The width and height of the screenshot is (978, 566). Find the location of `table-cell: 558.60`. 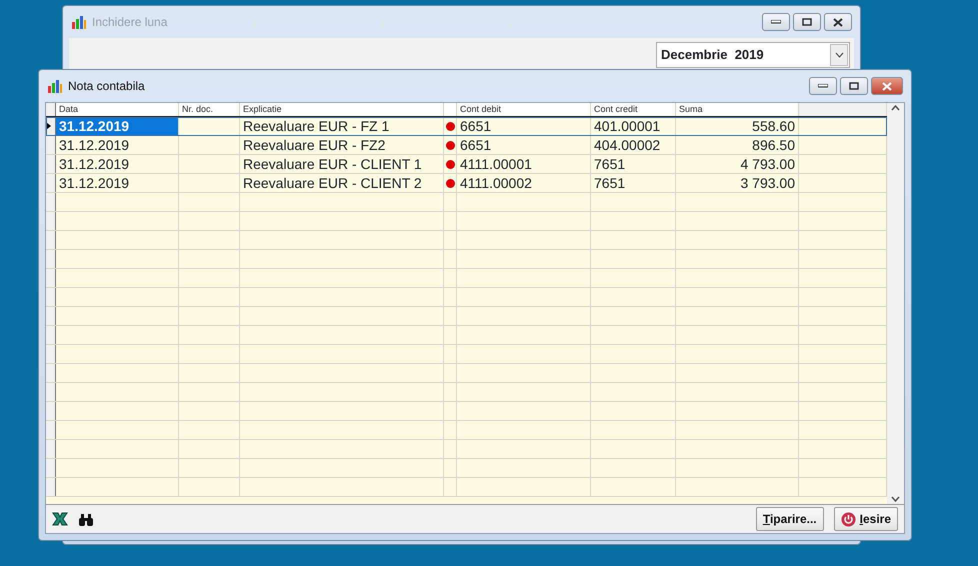

table-cell: 558.60 is located at coordinates (737, 126).